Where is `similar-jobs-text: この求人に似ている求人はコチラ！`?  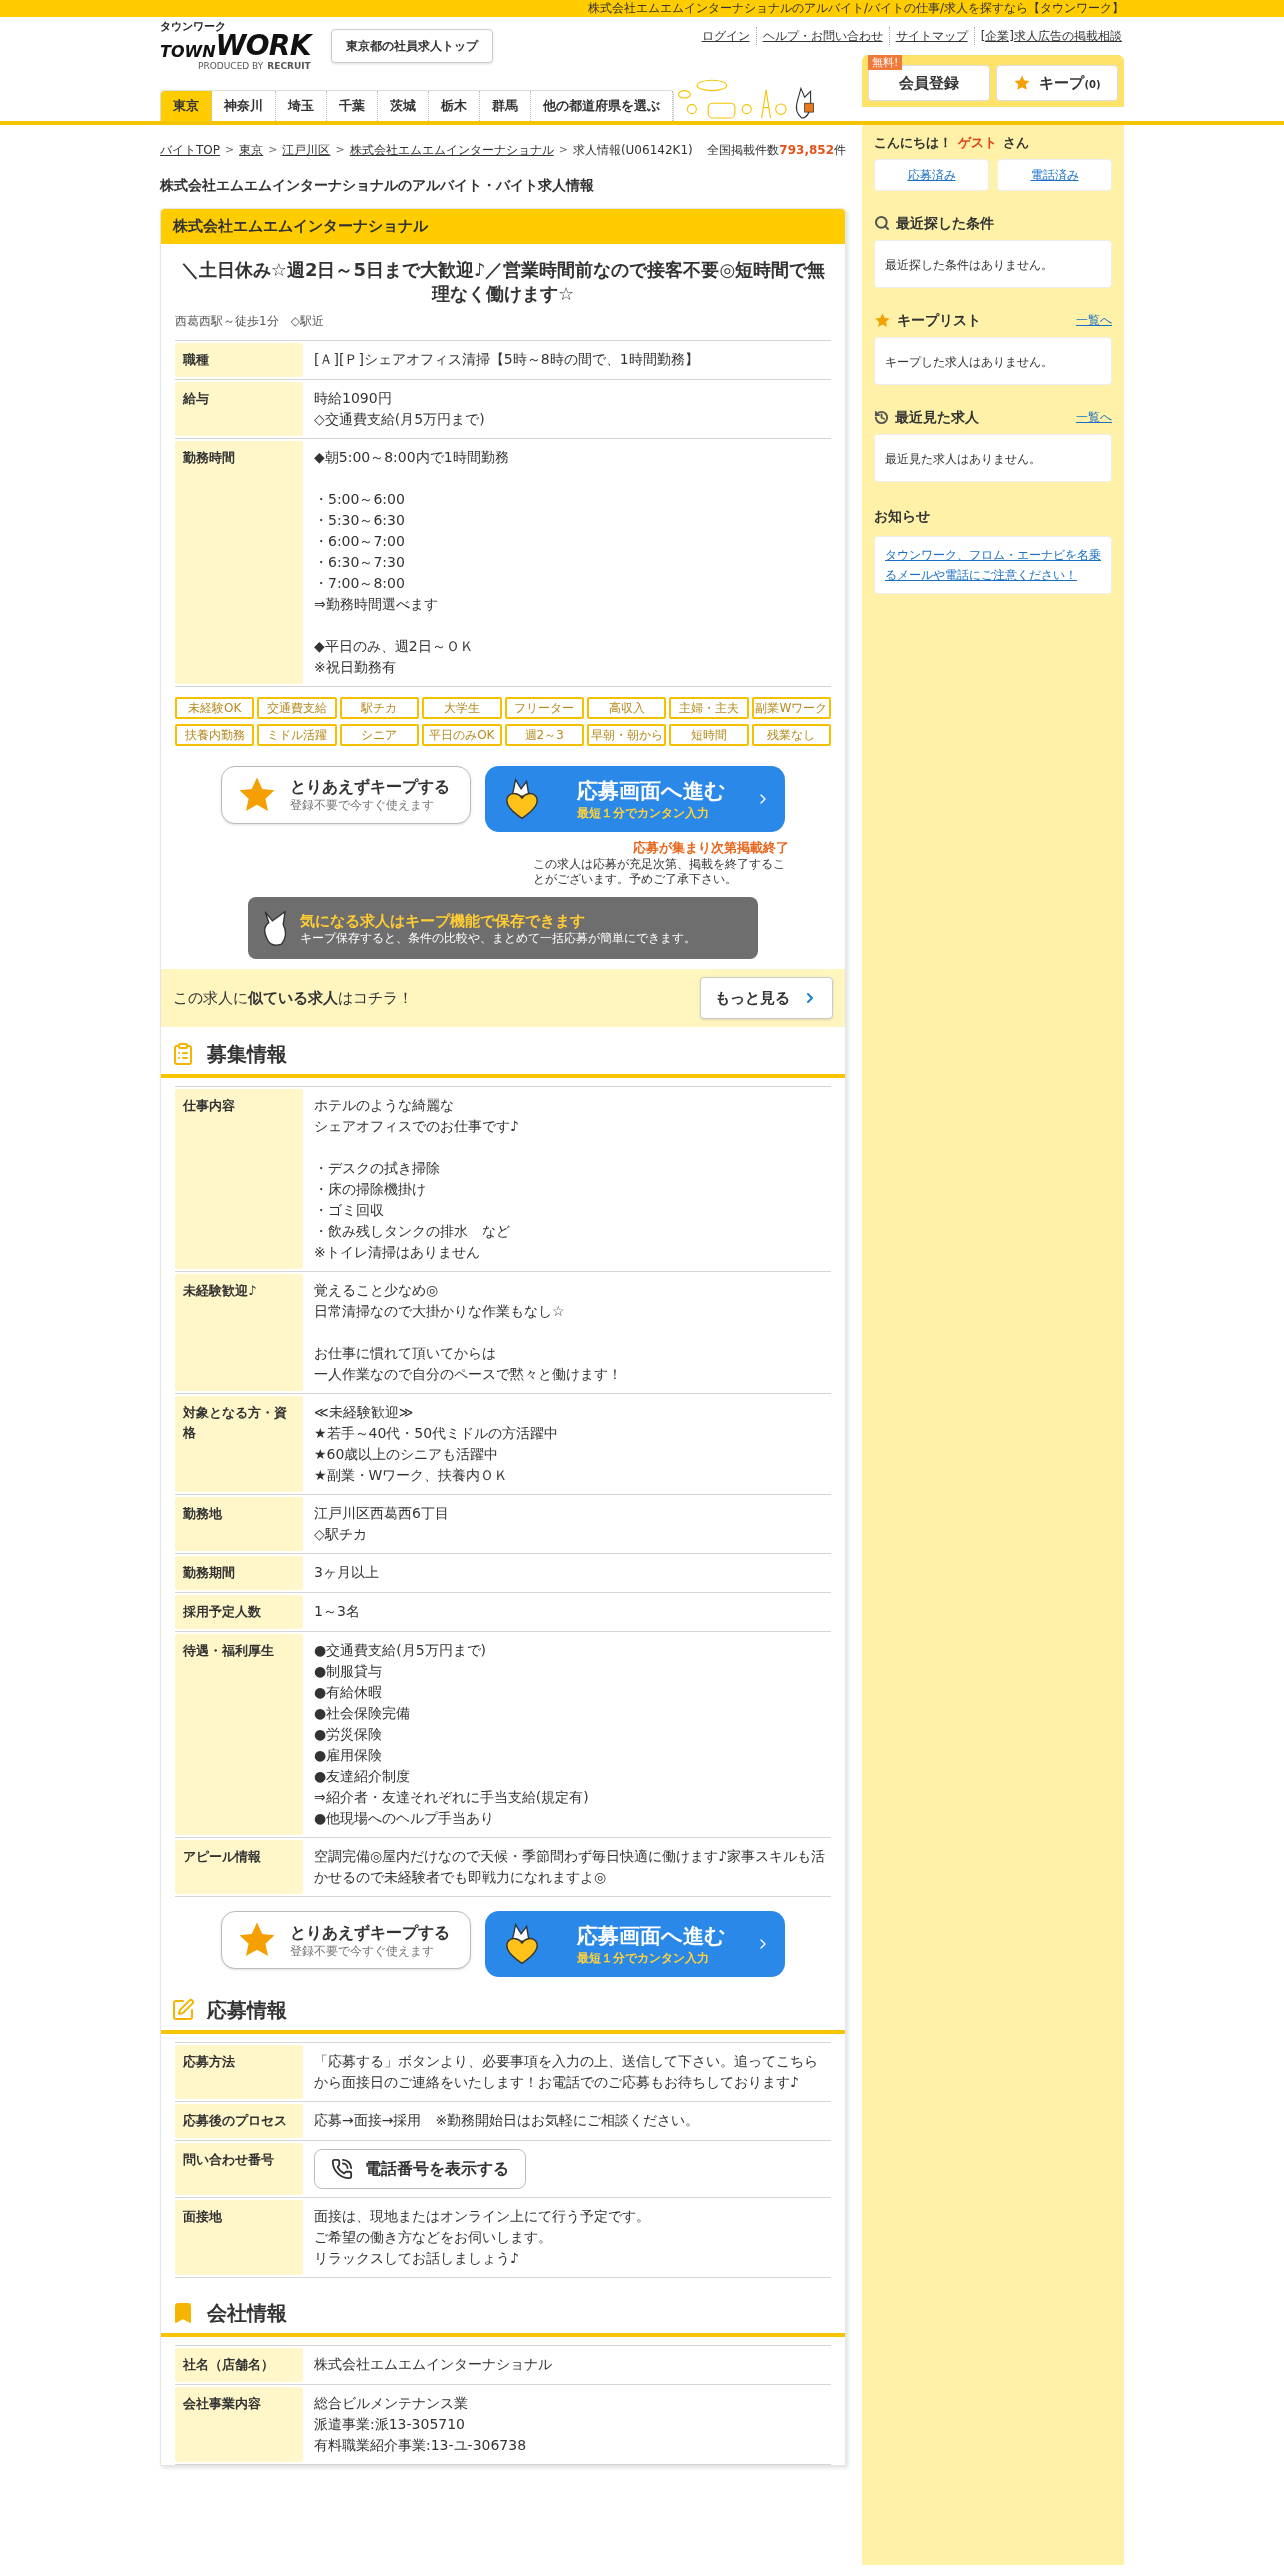
similar-jobs-text: この求人に似ている求人はコチラ！ is located at coordinates (293, 998).